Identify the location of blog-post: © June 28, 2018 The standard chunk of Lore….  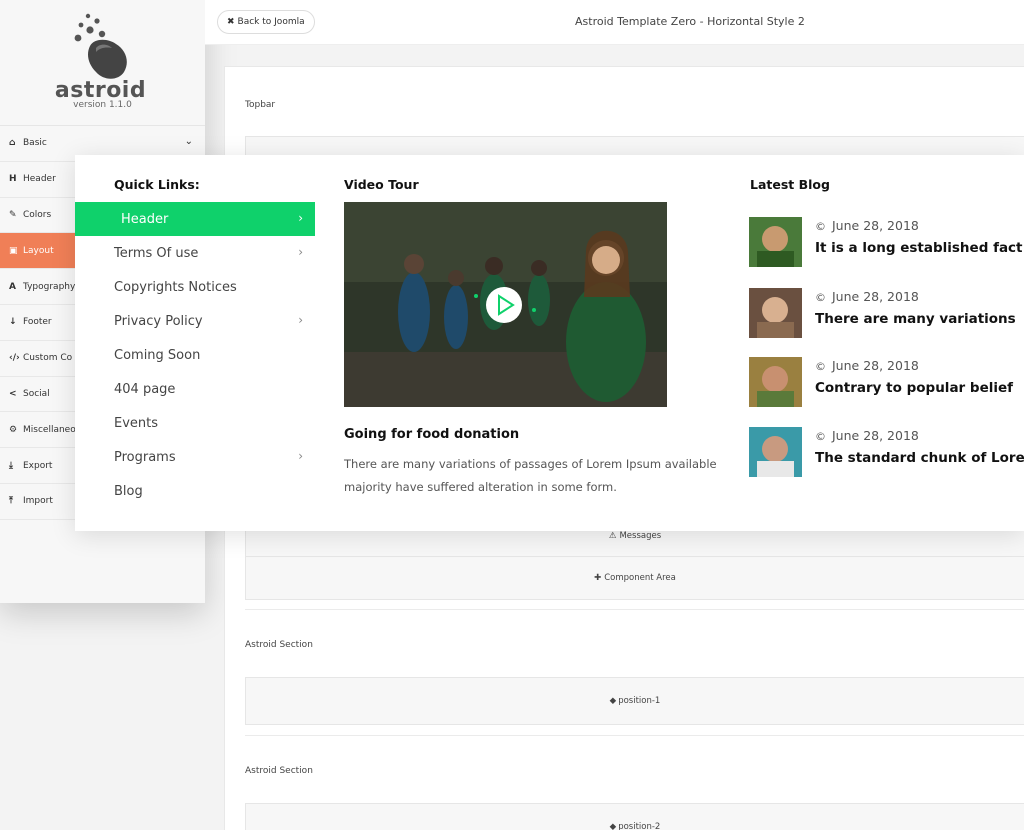
(886, 453).